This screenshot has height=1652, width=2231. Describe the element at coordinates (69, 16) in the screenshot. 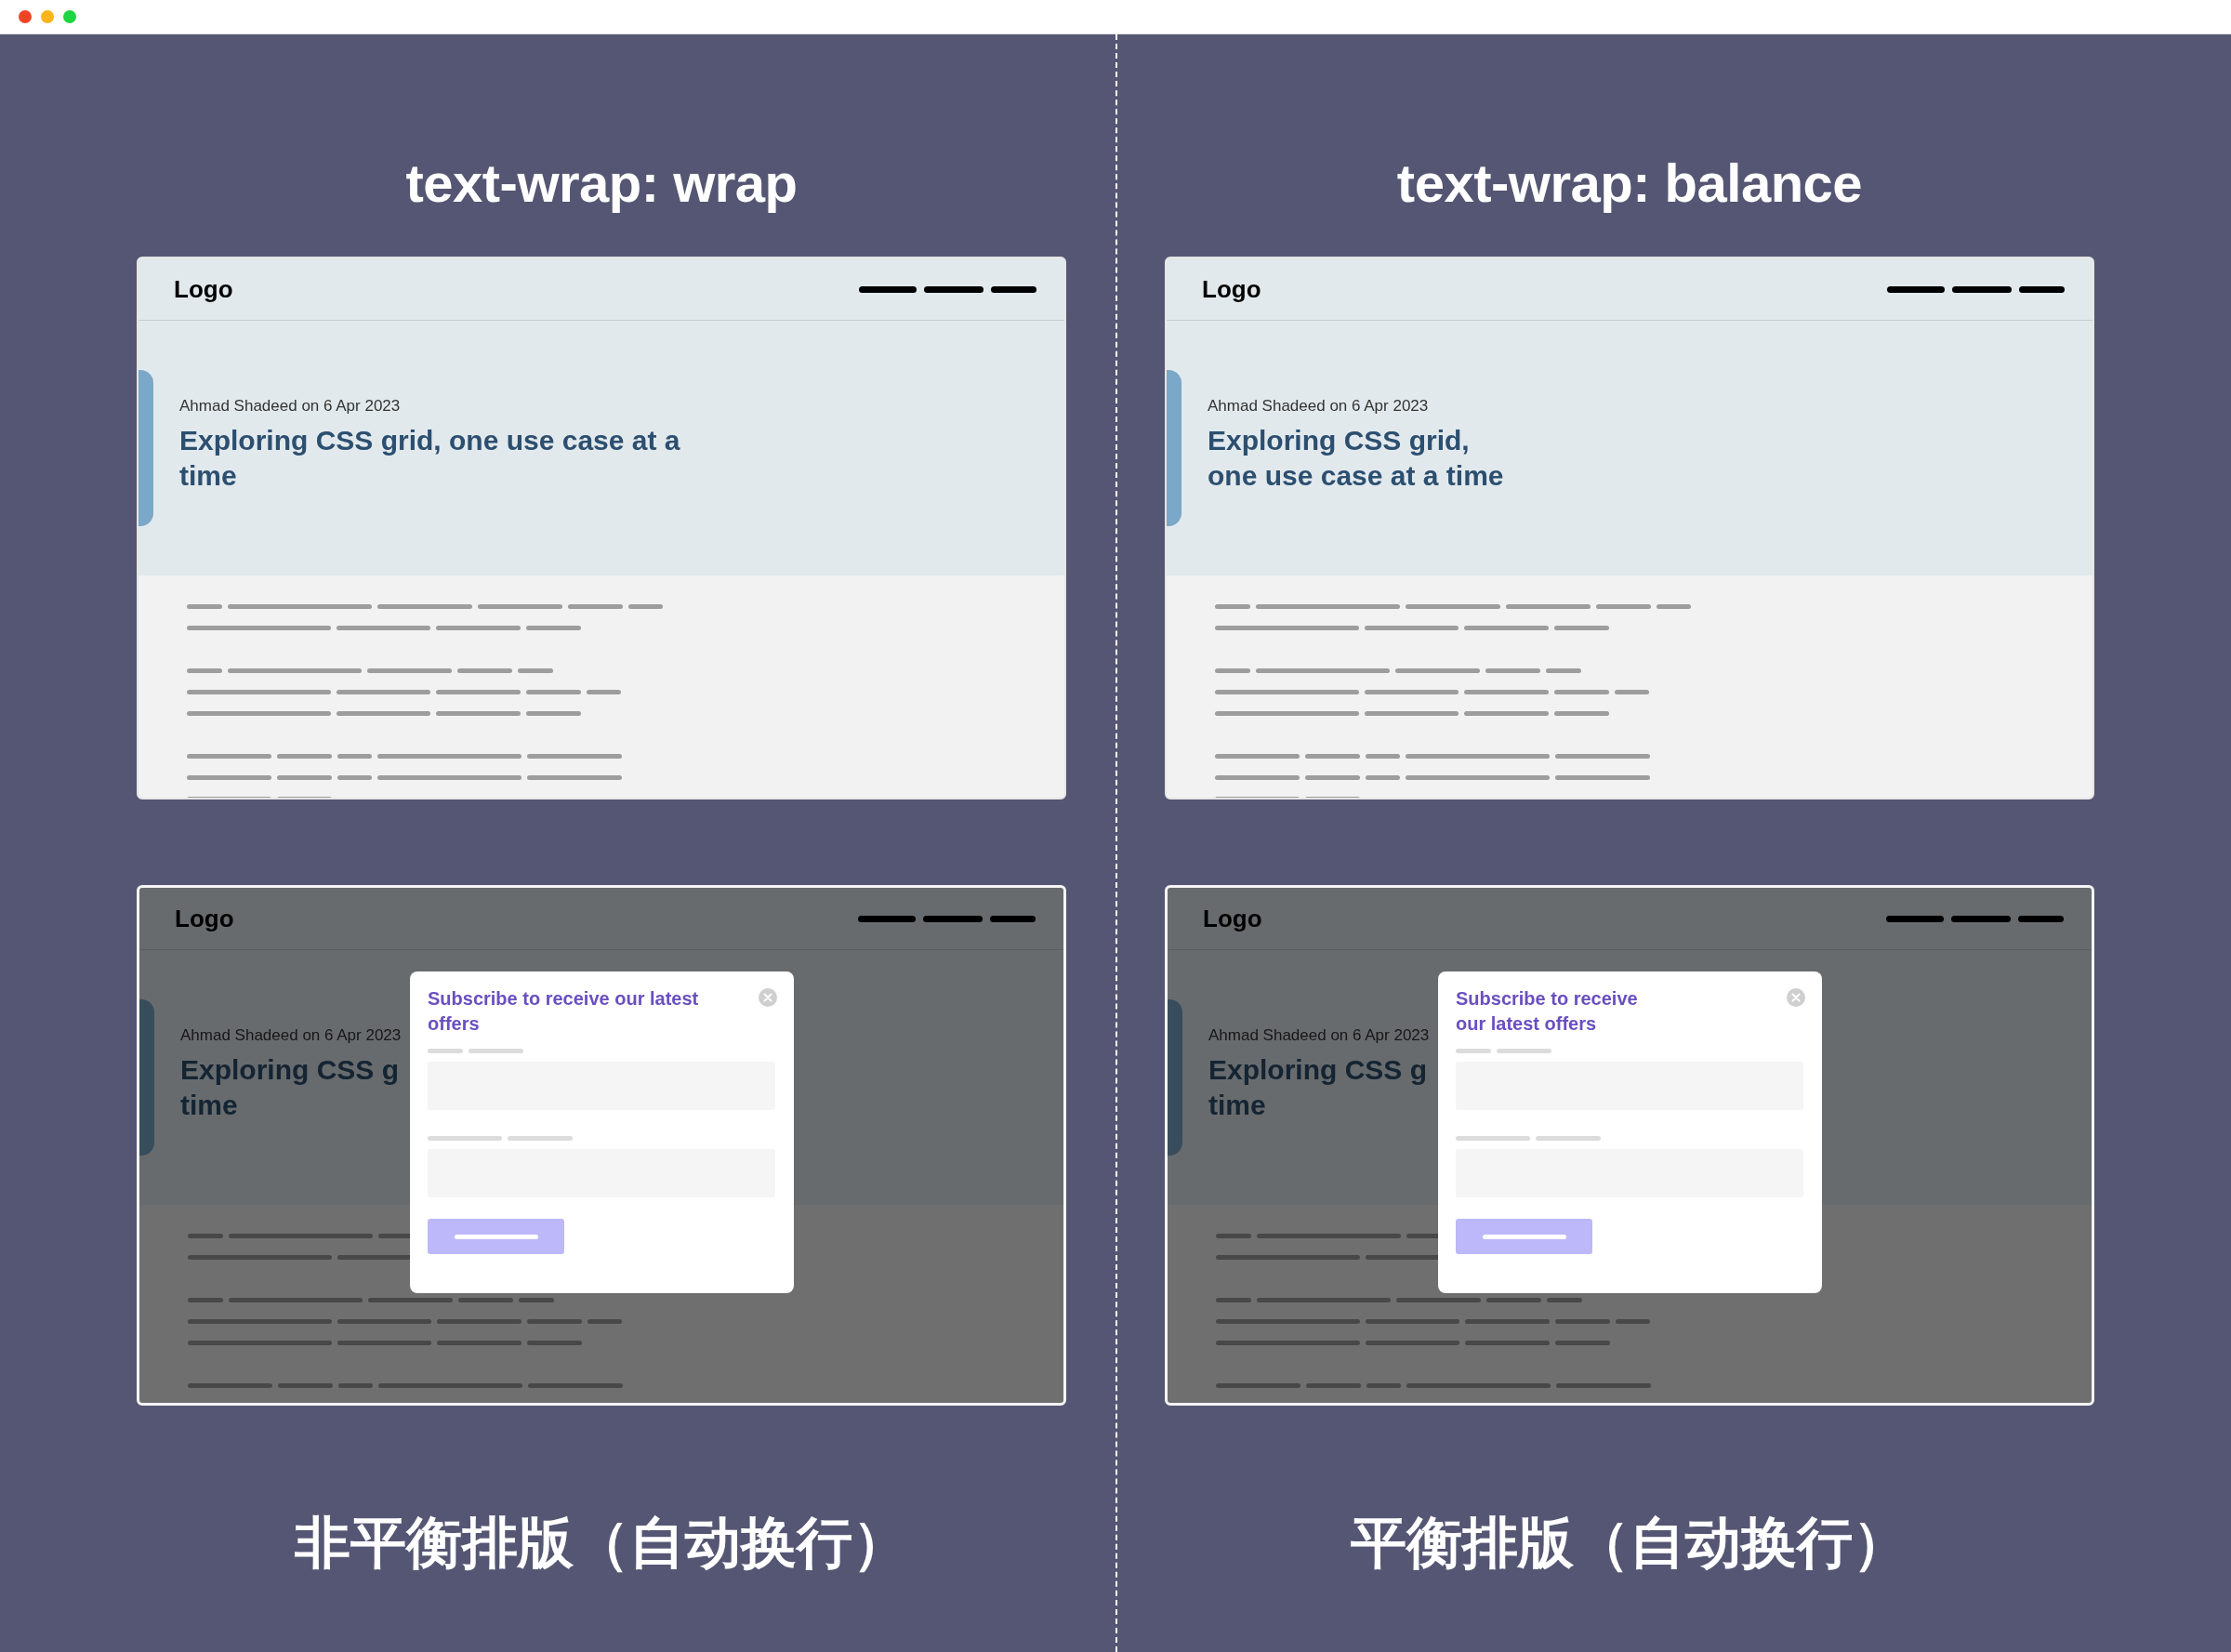

I see `maximize-icon` at that location.